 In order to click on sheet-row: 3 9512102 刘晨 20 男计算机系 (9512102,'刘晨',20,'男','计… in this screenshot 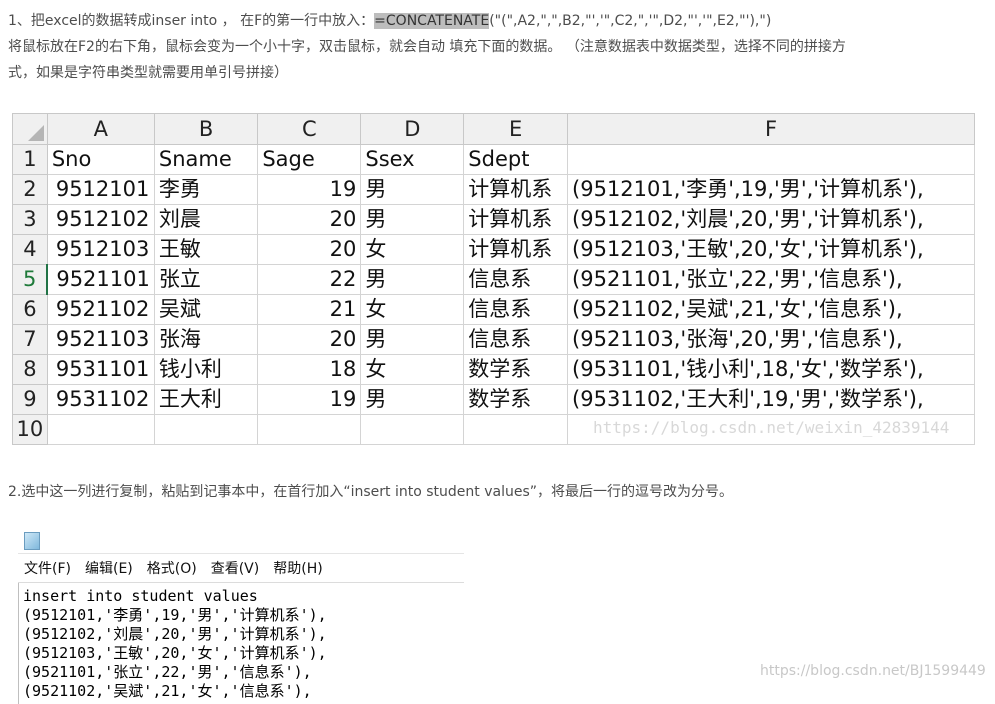, I will do `click(493, 219)`.